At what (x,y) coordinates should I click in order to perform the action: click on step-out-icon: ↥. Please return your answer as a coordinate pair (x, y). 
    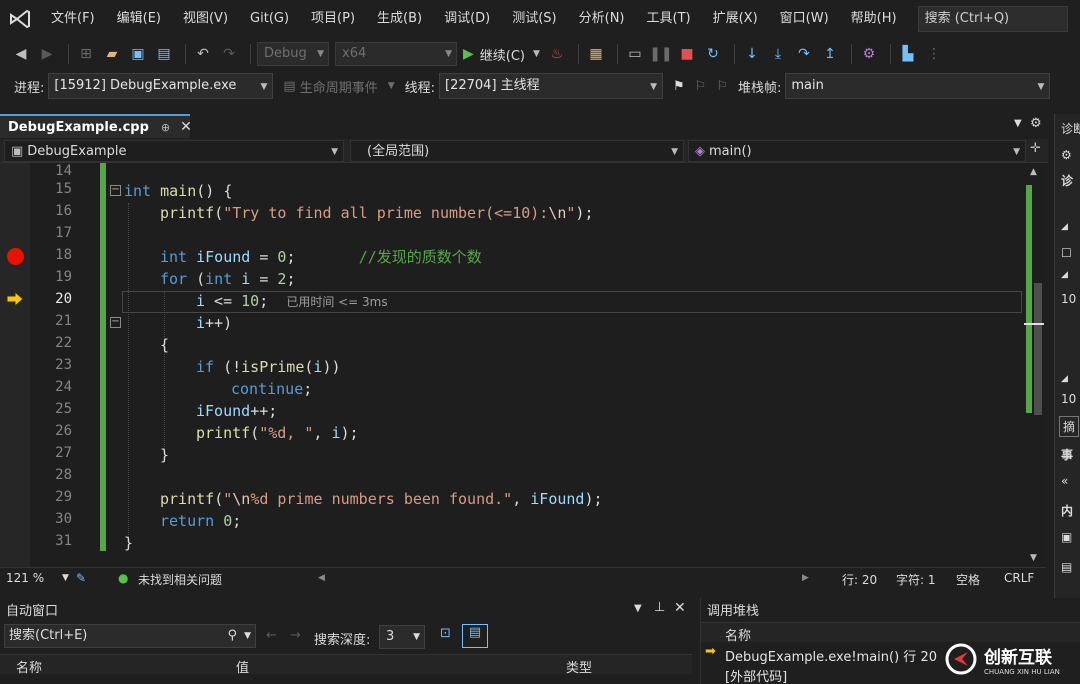
    Looking at the image, I should click on (830, 54).